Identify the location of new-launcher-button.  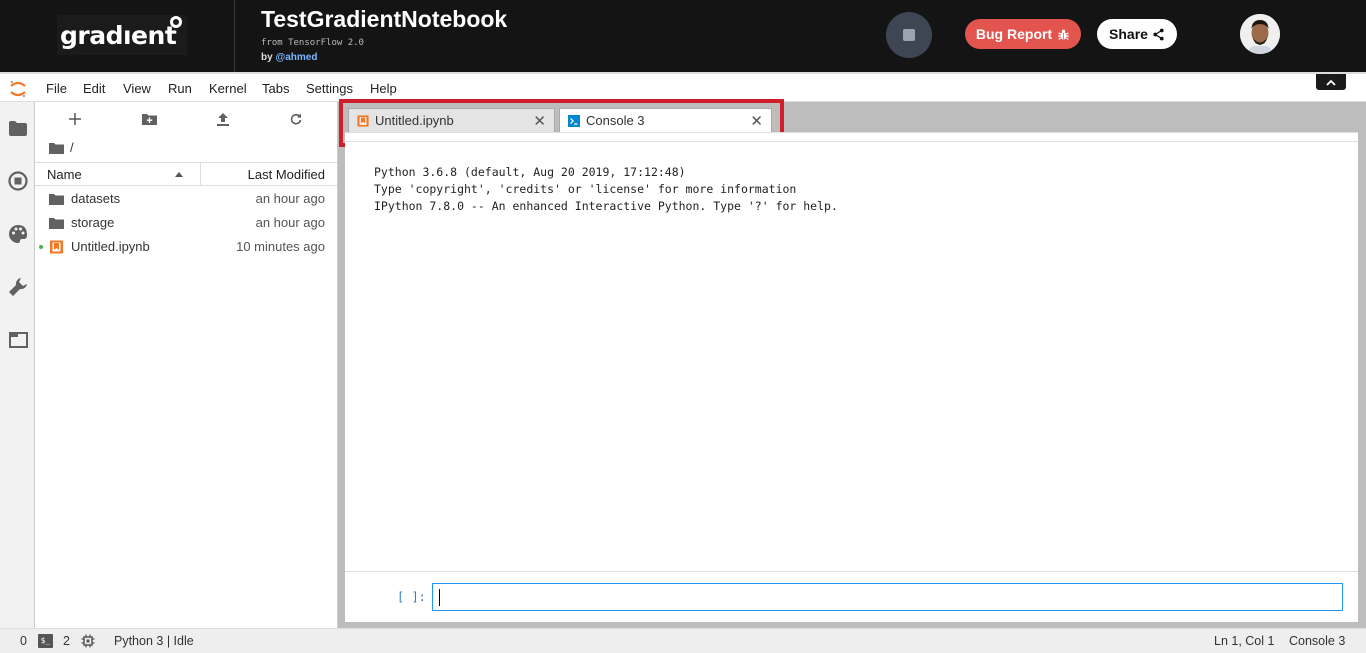
(75, 119).